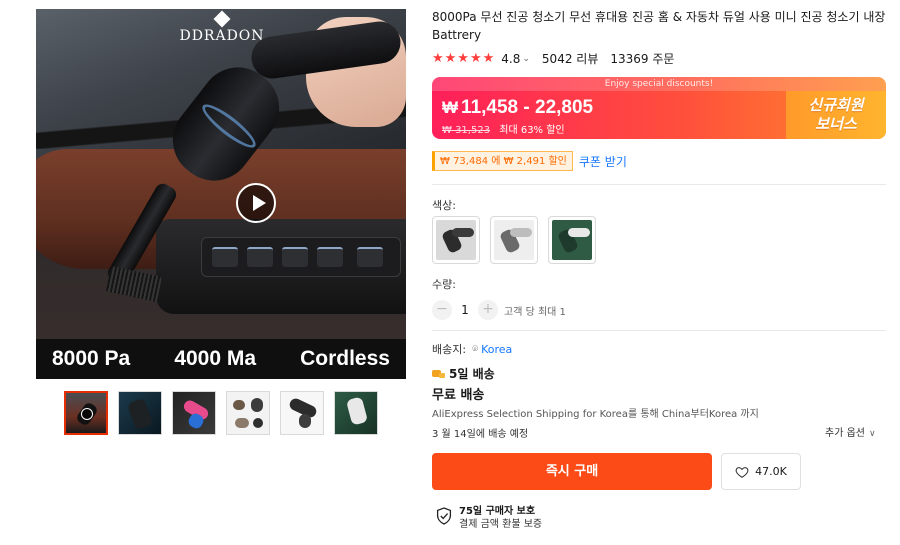 Image resolution: width=900 pixels, height=545 pixels. I want to click on play-video-button, so click(256, 203).